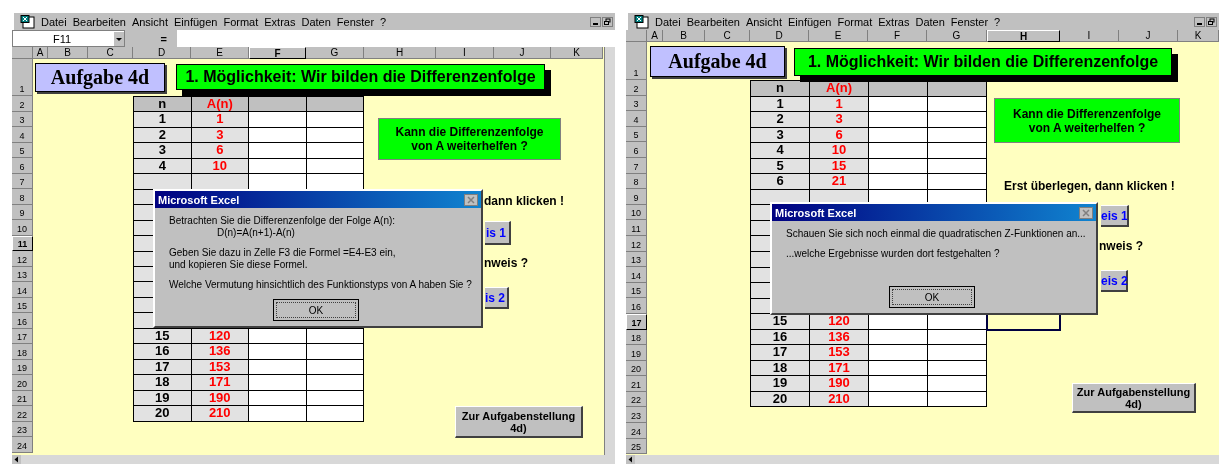 This screenshot has height=464, width=1219. Describe the element at coordinates (396, 38) in the screenshot. I see `formula-field` at that location.